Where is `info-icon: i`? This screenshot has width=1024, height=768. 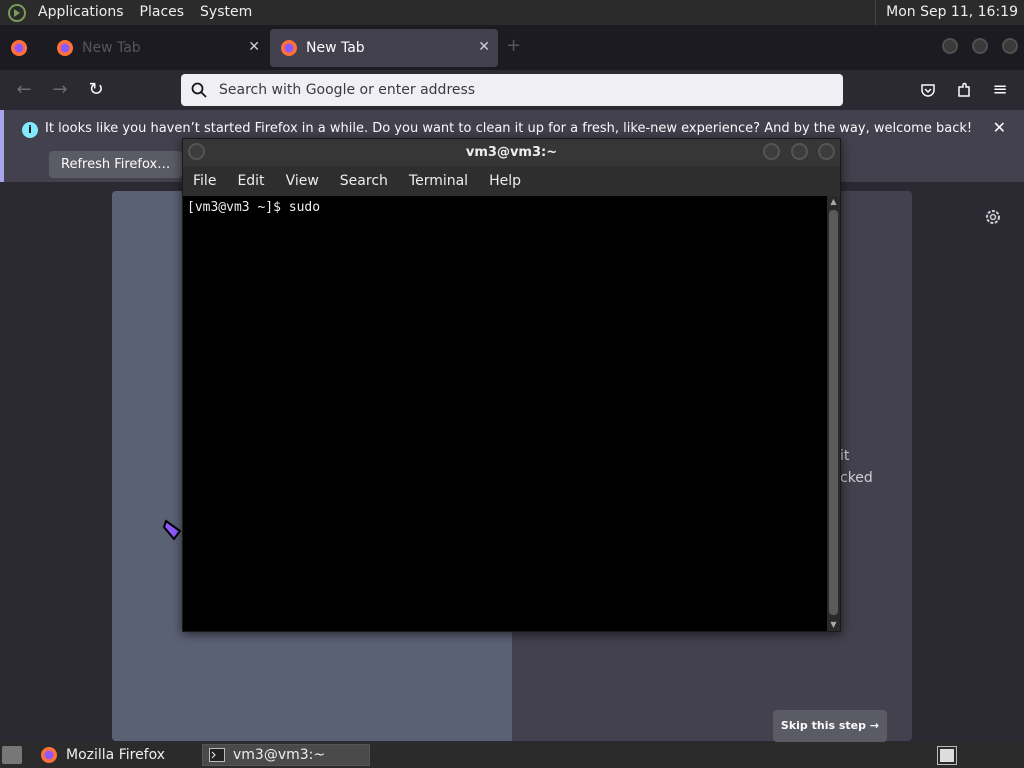 info-icon: i is located at coordinates (30, 130).